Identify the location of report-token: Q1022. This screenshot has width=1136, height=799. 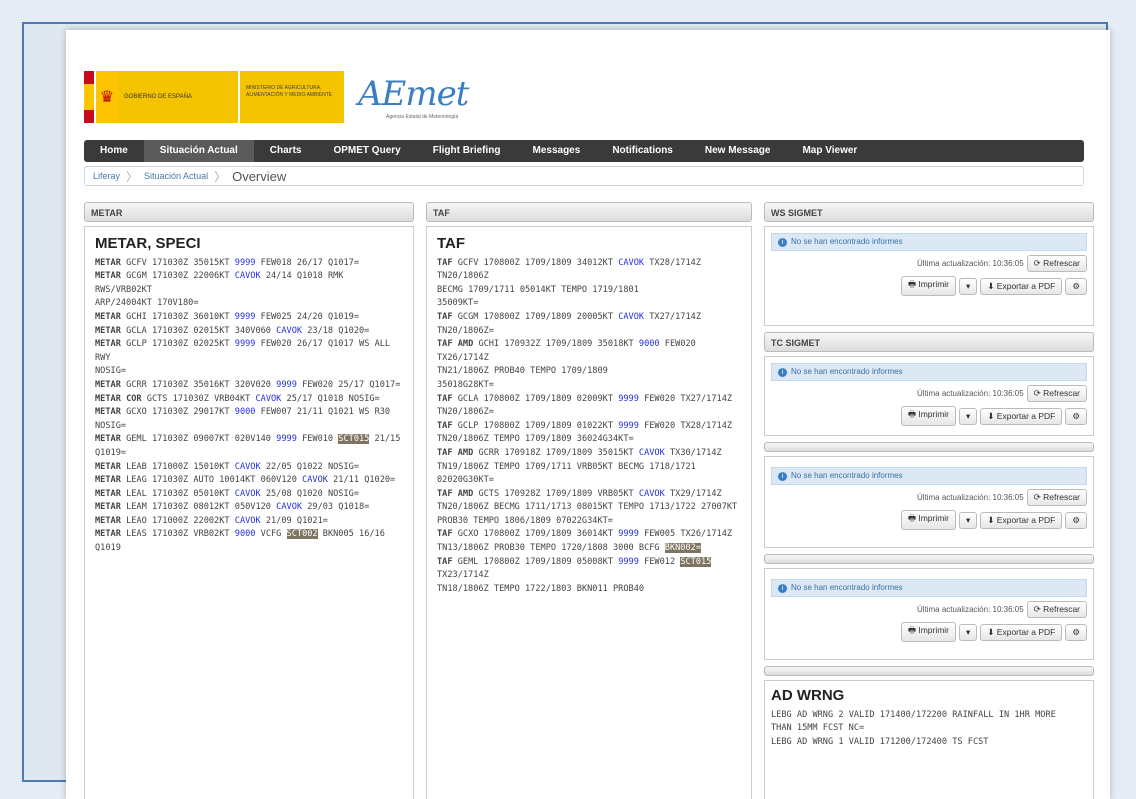
(309, 466).